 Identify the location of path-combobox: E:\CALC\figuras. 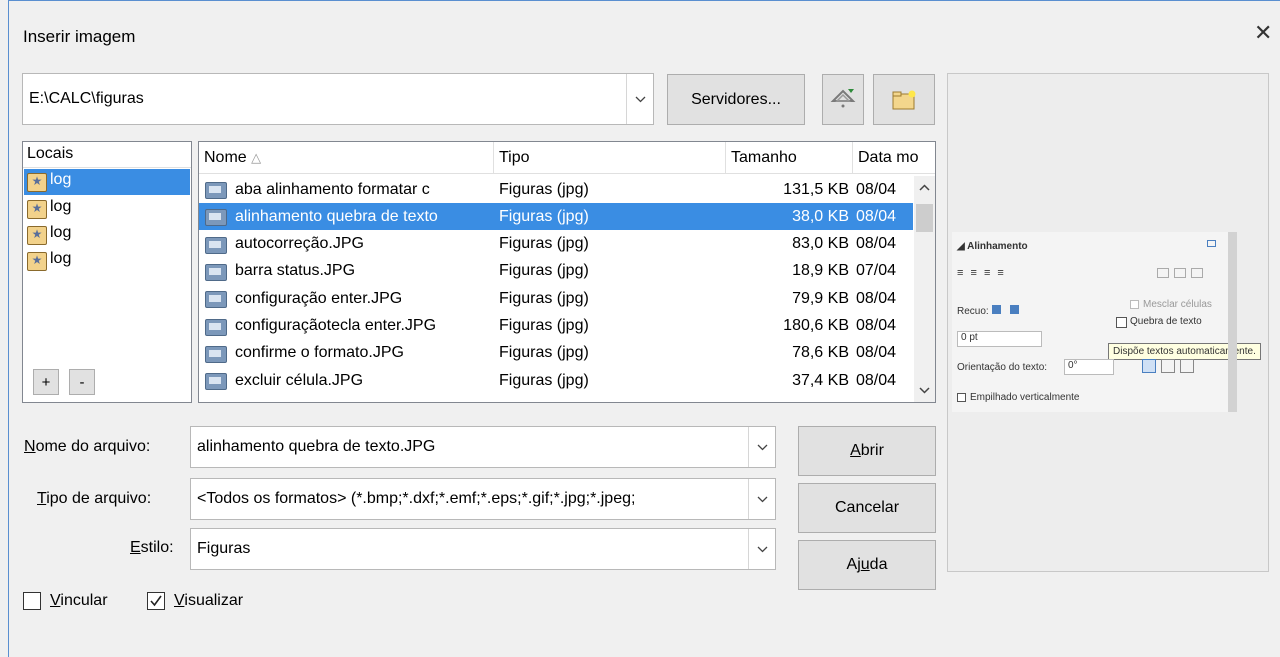
(338, 99).